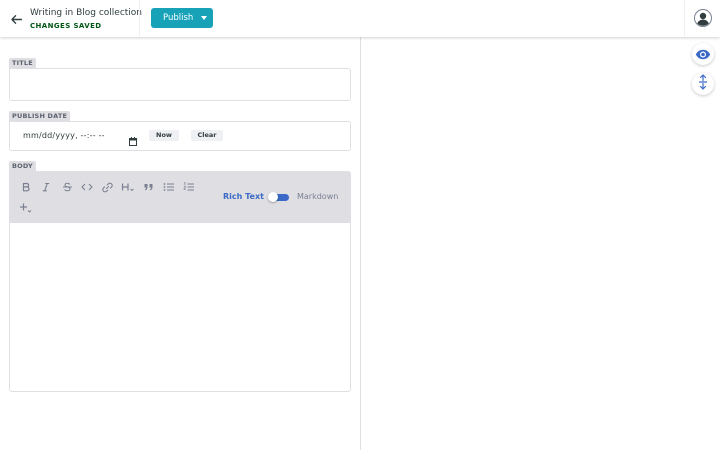  Describe the element at coordinates (86, 19) in the screenshot. I see `collection-info: Writing in Blog collection CHANGES SAVED` at that location.